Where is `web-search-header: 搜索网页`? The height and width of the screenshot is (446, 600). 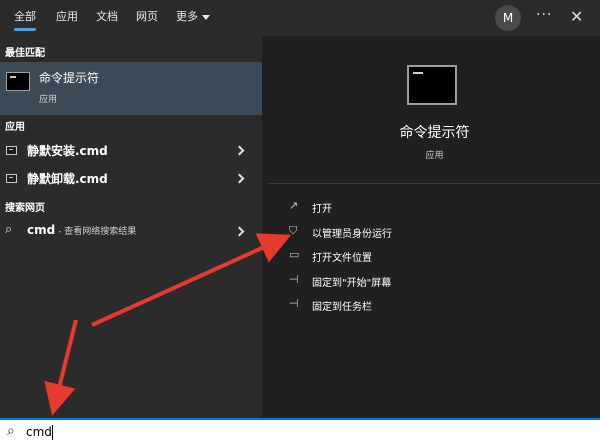
web-search-header: 搜索网页 is located at coordinates (25, 208).